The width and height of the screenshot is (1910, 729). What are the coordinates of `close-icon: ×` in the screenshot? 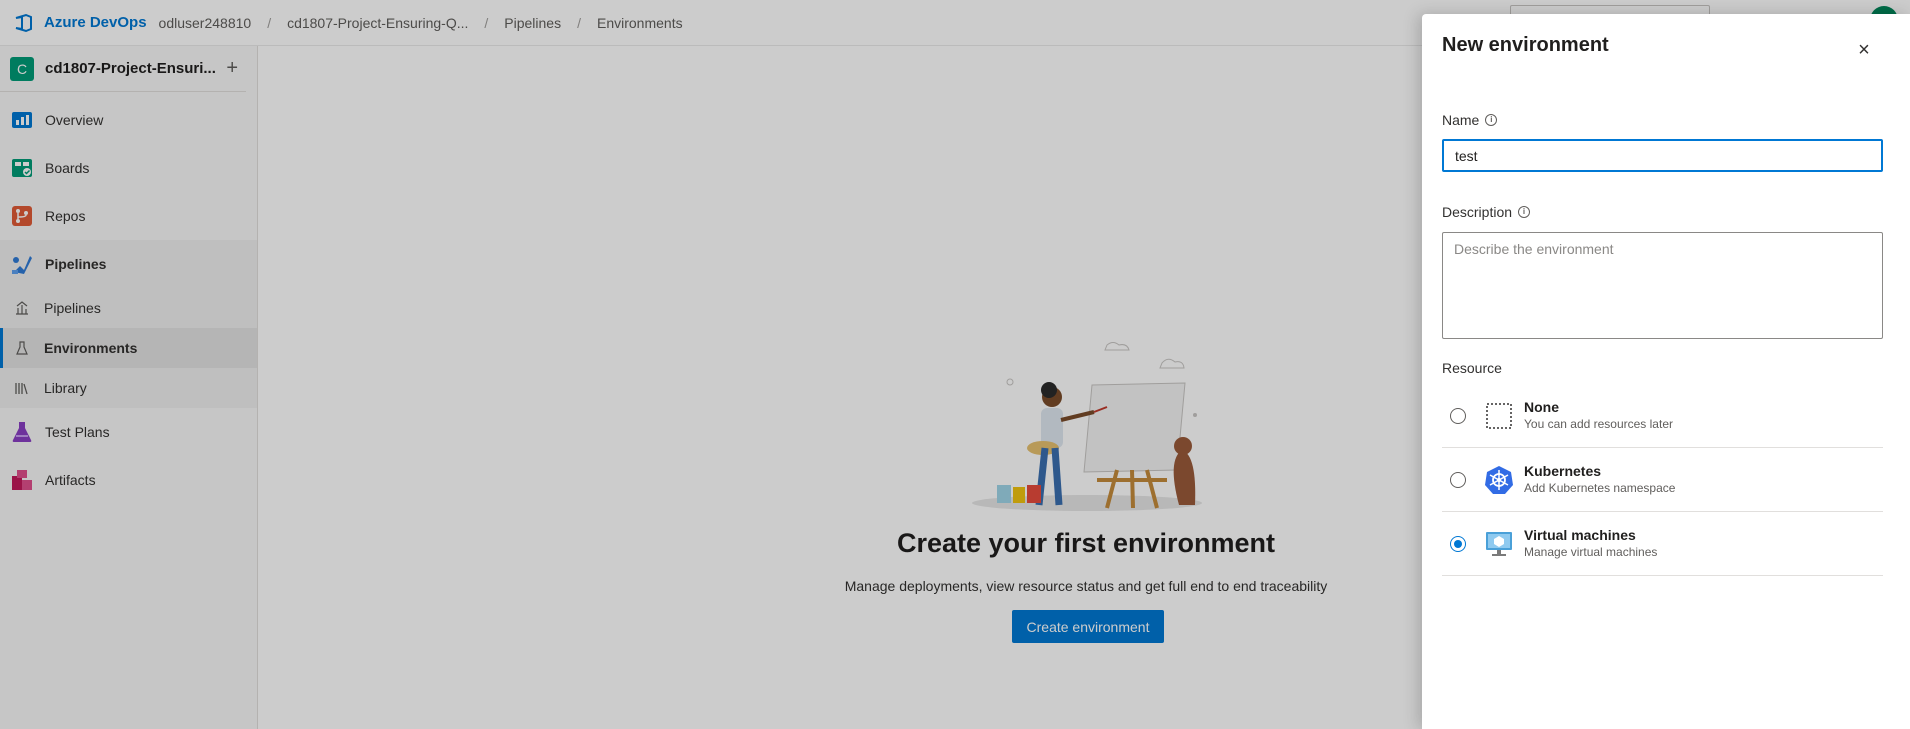 It's located at (1864, 50).